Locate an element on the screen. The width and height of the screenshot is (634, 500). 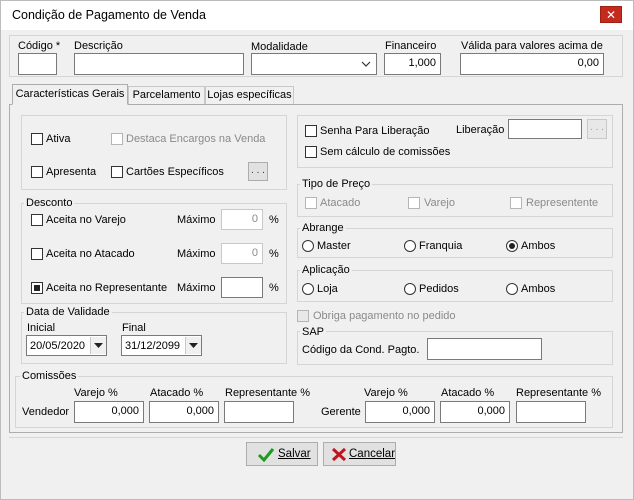
tipo-varejo-label: Varejo is located at coordinates (439, 203).